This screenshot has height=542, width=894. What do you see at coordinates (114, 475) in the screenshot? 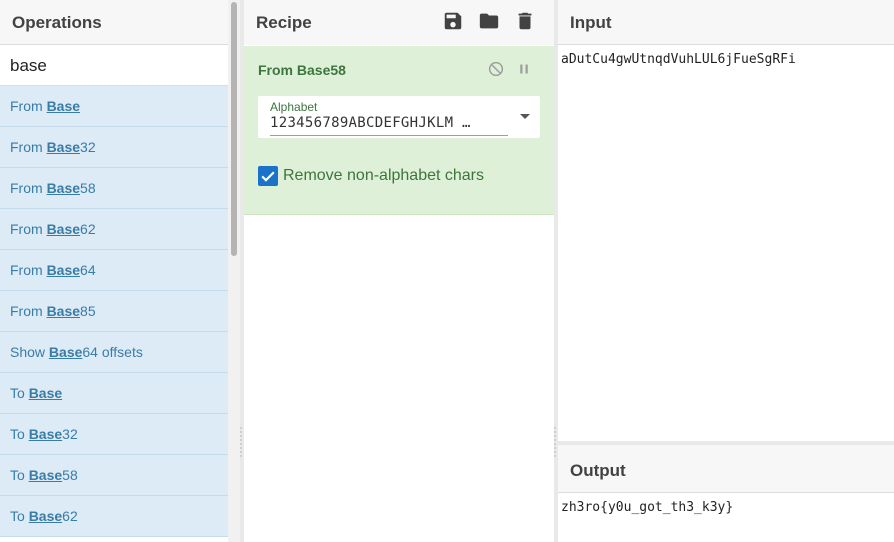
I see `op-item-to-base58: To Base58` at bounding box center [114, 475].